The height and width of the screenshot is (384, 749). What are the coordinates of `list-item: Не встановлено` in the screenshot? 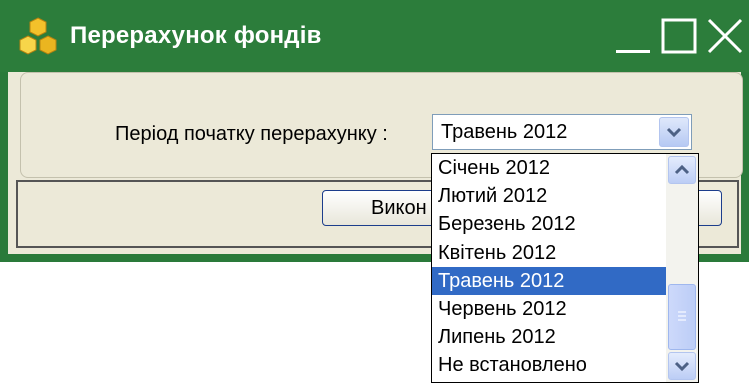 It's located at (549, 365).